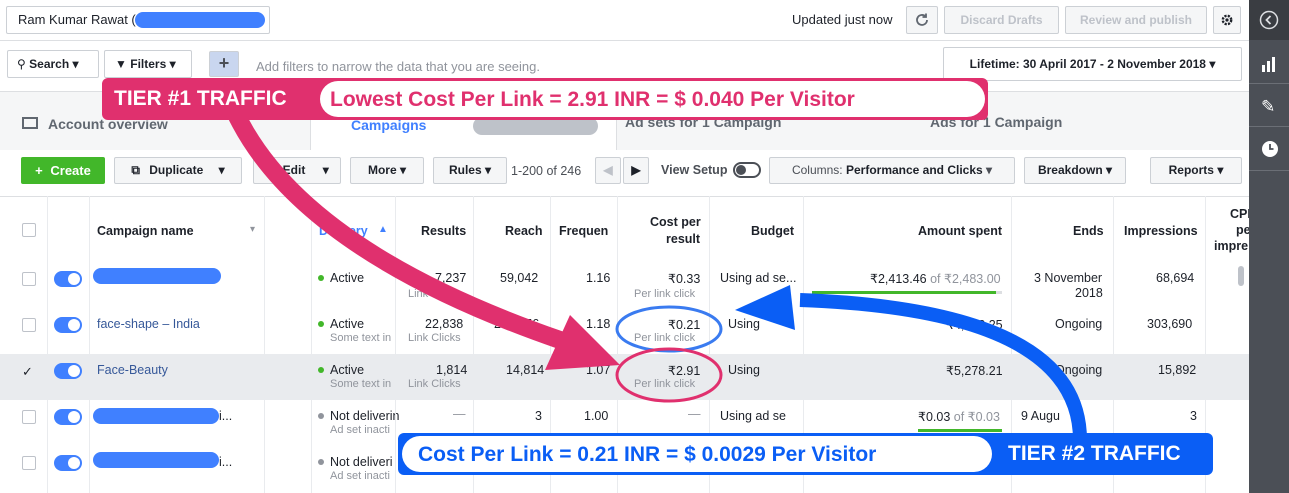  I want to click on clock-icon, so click(1270, 149).